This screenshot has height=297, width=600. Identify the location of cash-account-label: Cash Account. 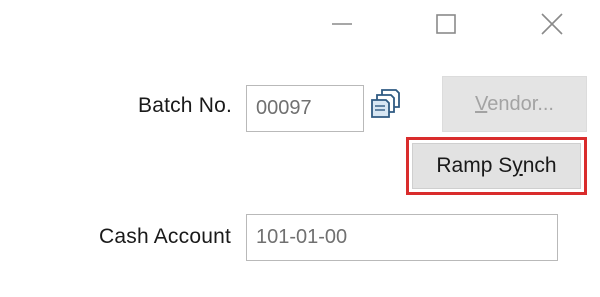
(165, 236).